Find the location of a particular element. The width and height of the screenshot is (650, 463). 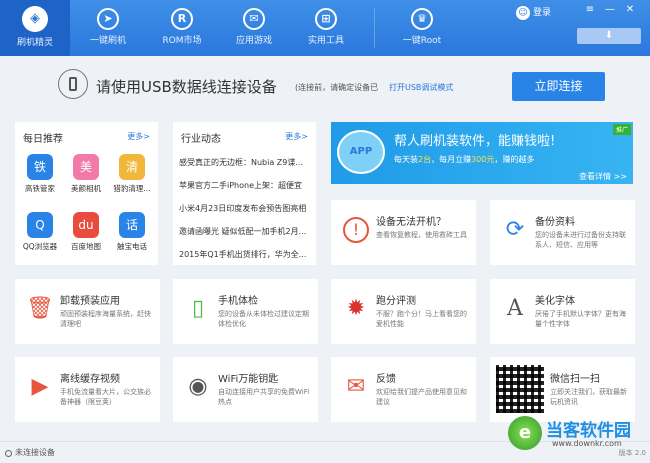

nav-one-click-root: ♛ 一键Root is located at coordinates (422, 28).